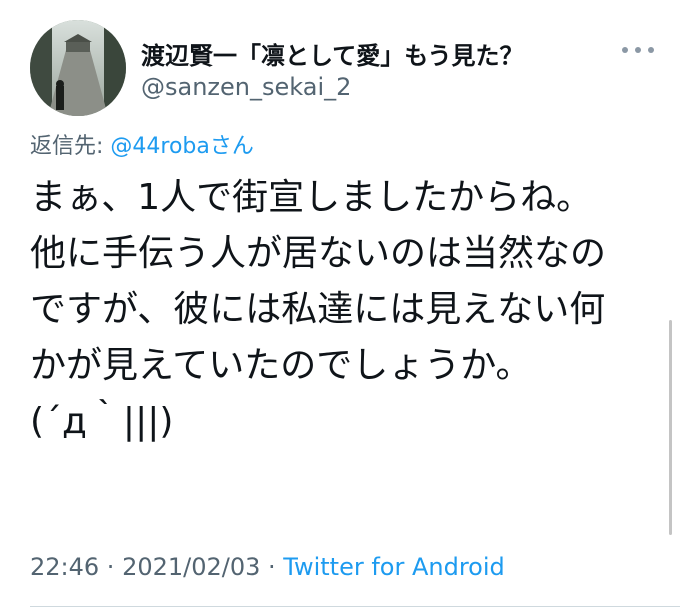  I want to click on display-name: 渡辺賢一「凛として愛」もう見た？, so click(332, 53).